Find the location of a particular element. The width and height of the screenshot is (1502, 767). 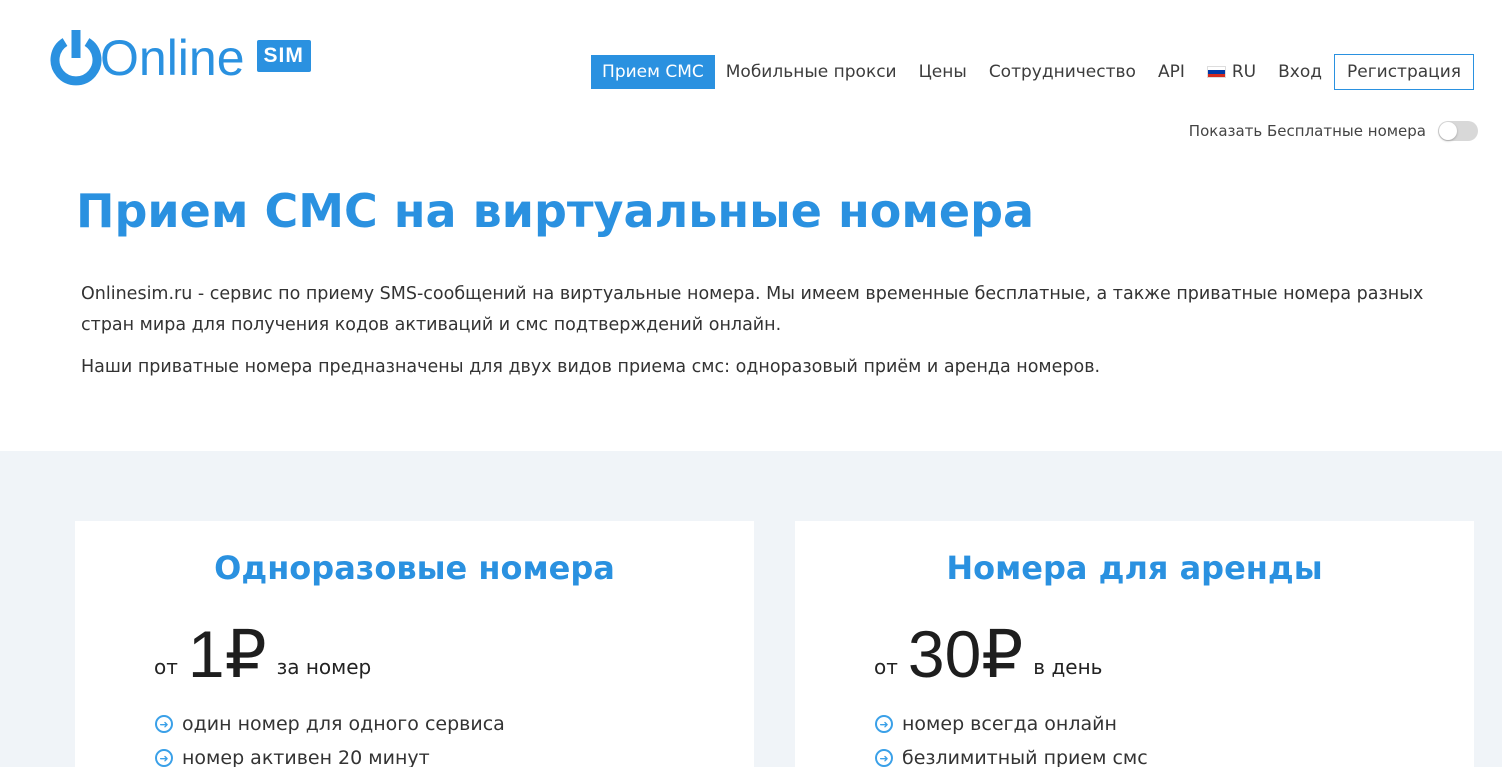

nav-item-prices: Цены is located at coordinates (943, 72).